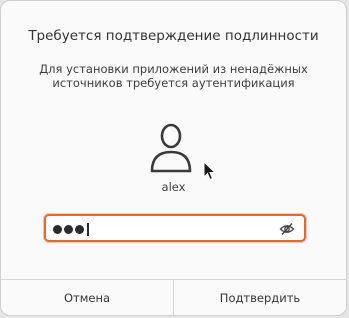 Image resolution: width=349 pixels, height=318 pixels. I want to click on text-caret, so click(88, 229).